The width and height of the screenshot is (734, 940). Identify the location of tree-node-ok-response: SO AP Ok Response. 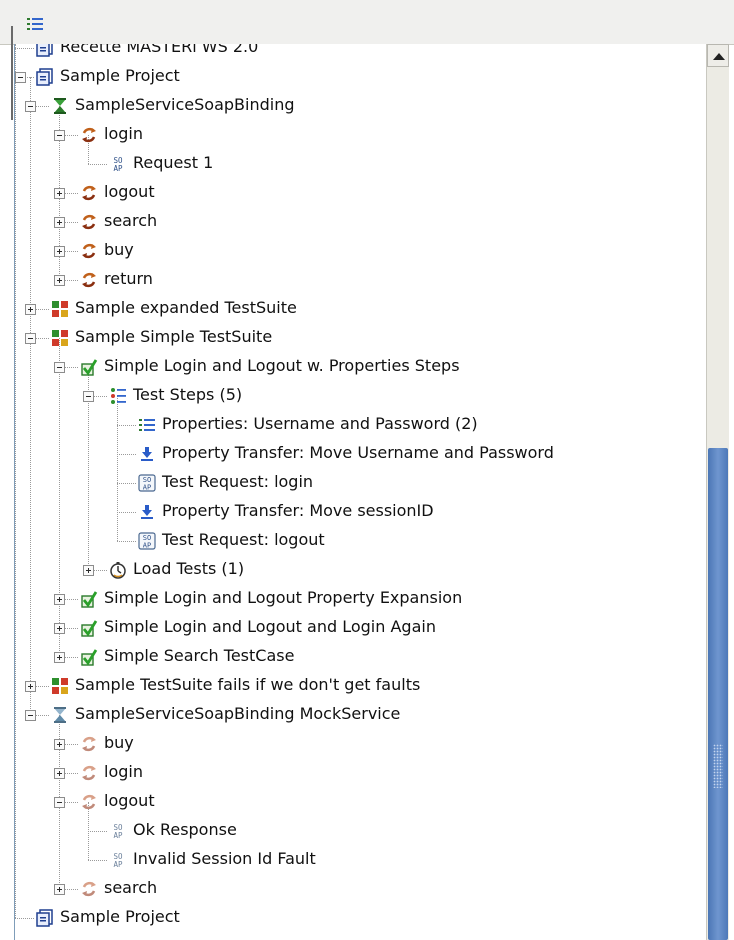
(360, 830).